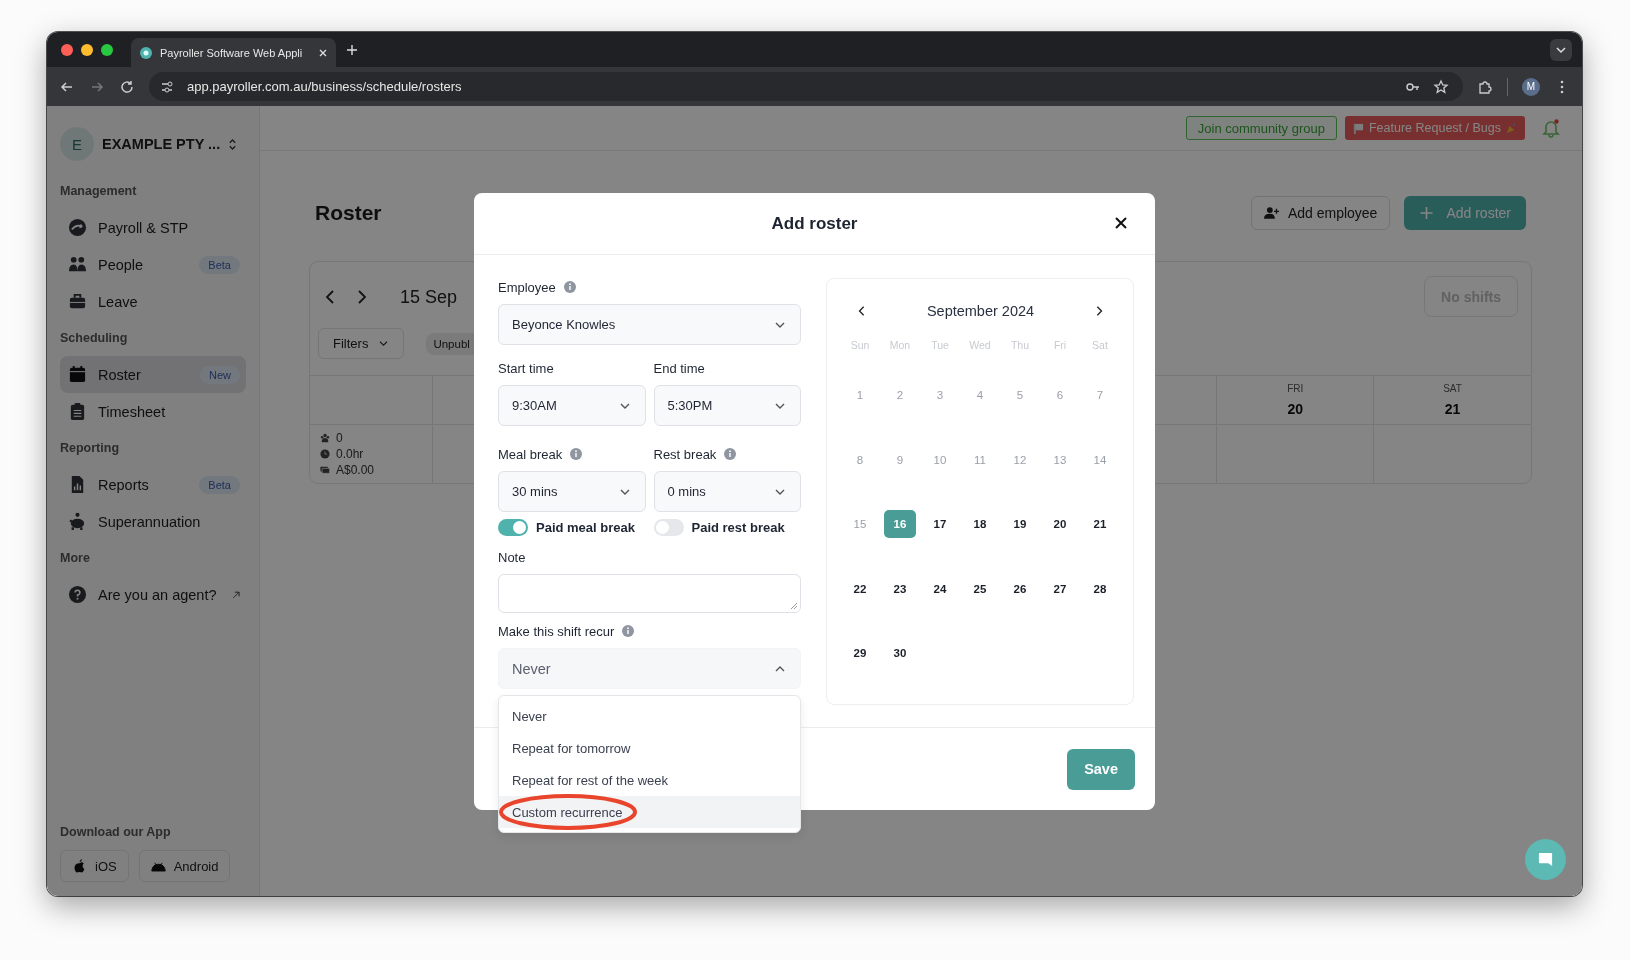 The width and height of the screenshot is (1630, 960). I want to click on field-label: Start time, so click(526, 368).